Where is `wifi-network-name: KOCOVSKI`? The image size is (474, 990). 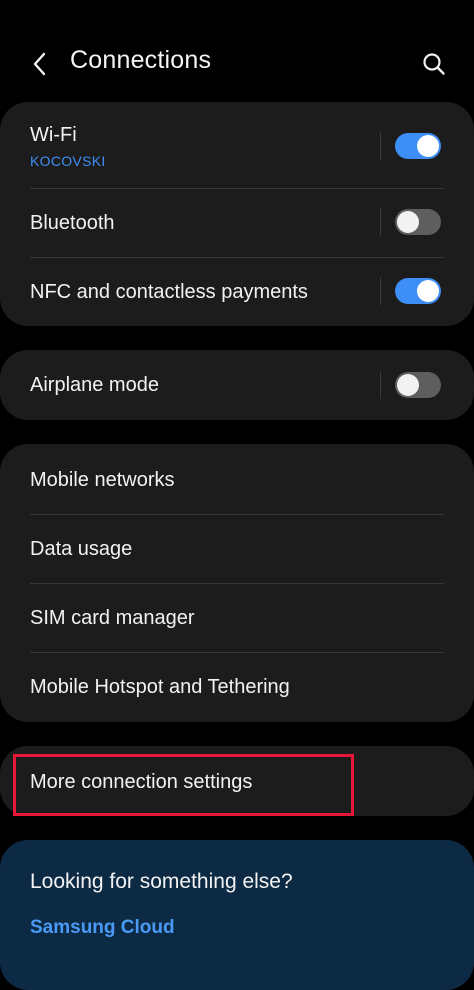 wifi-network-name: KOCOVSKI is located at coordinates (68, 161).